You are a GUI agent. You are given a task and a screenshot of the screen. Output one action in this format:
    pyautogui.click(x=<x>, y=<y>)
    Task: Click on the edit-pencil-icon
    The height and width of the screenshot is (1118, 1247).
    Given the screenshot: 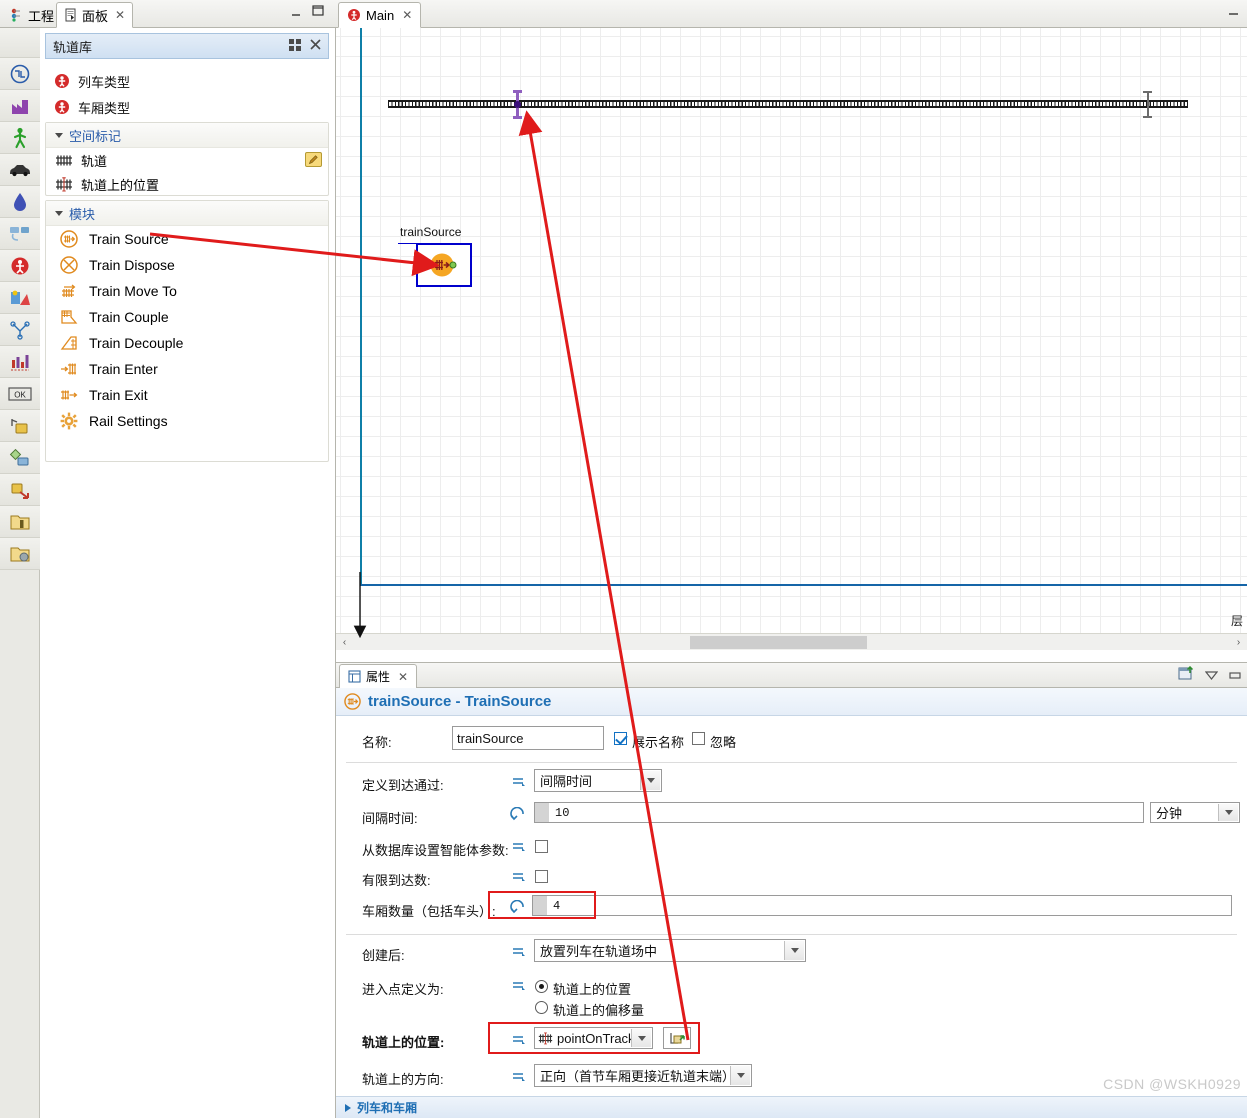 What is the action you would take?
    pyautogui.click(x=313, y=159)
    